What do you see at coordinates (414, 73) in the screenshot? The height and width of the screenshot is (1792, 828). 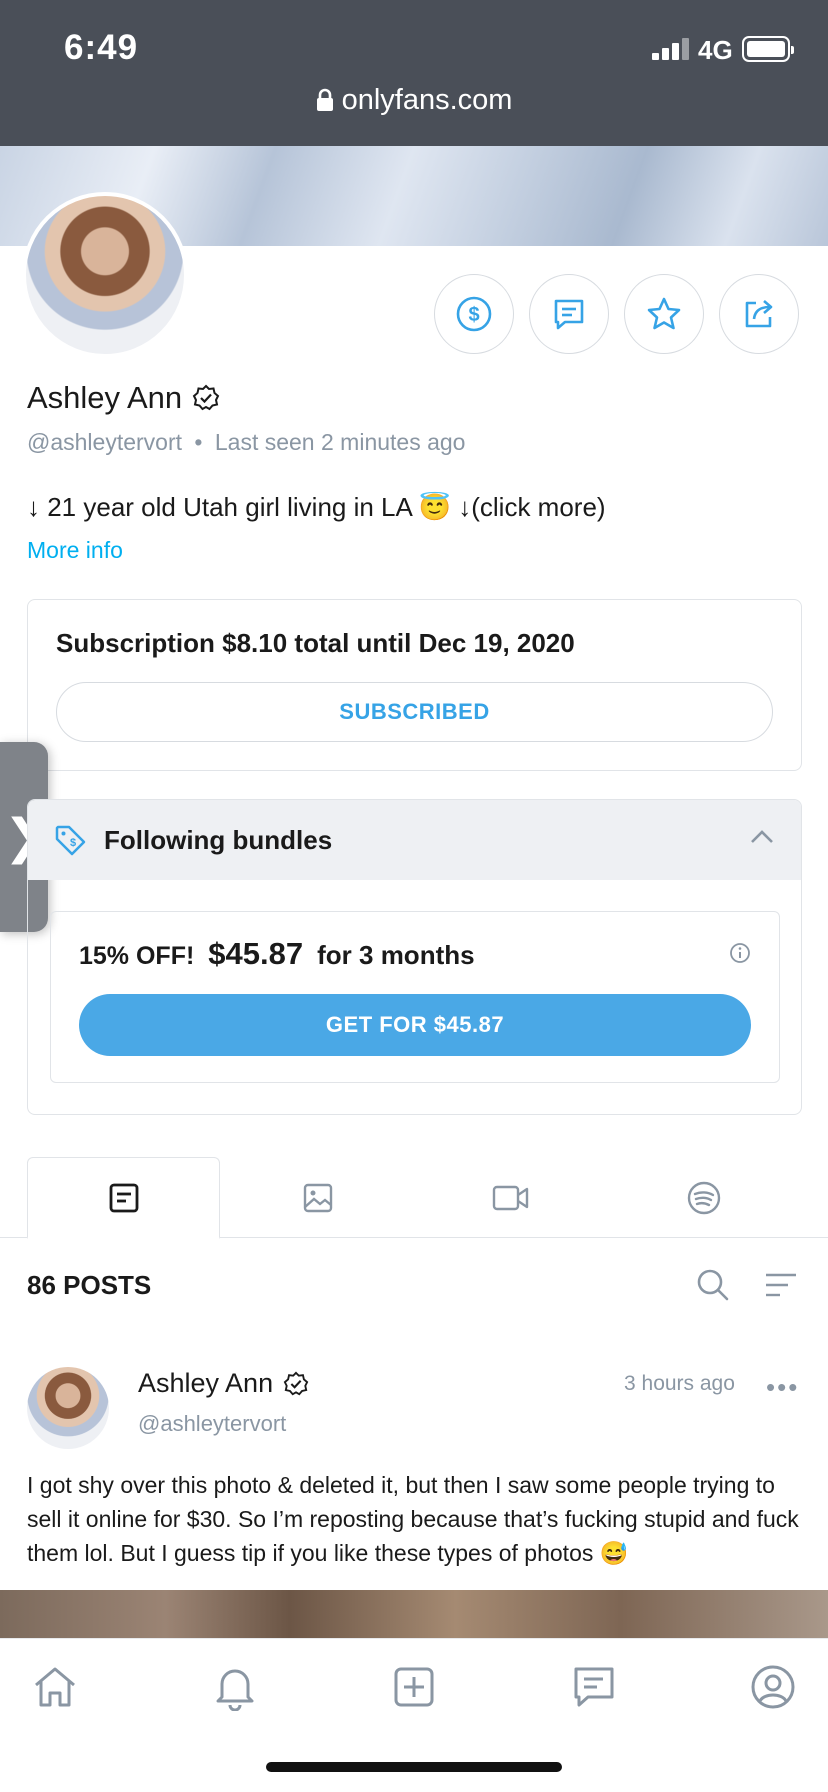 I see `status-bar: 6:49 4G onlyfans.com` at bounding box center [414, 73].